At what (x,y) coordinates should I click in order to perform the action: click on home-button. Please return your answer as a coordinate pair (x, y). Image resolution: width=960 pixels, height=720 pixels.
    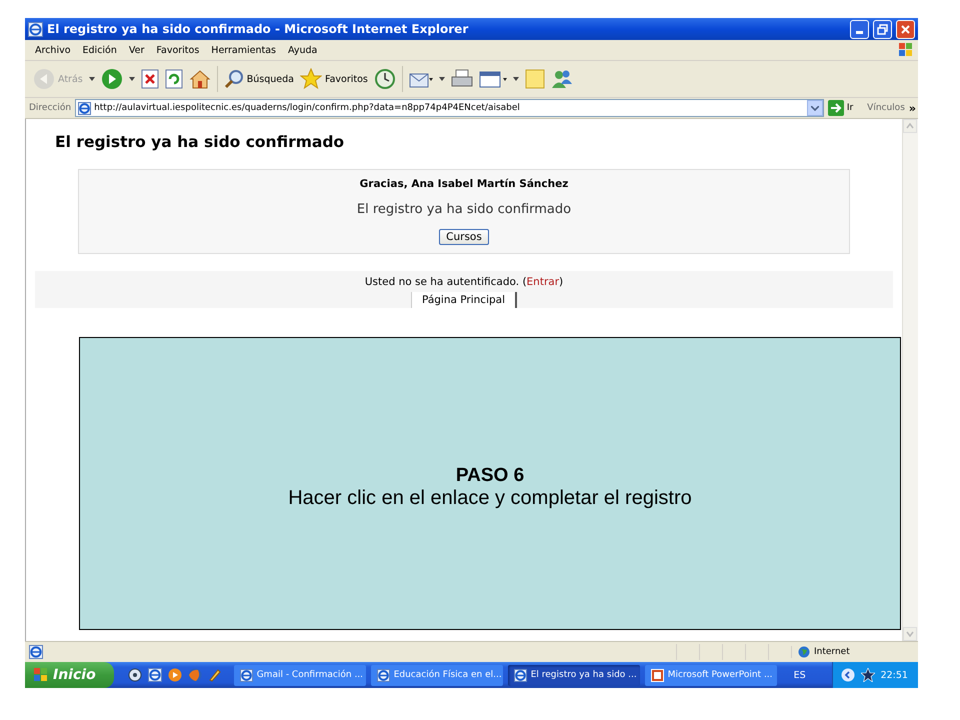
    Looking at the image, I should click on (199, 79).